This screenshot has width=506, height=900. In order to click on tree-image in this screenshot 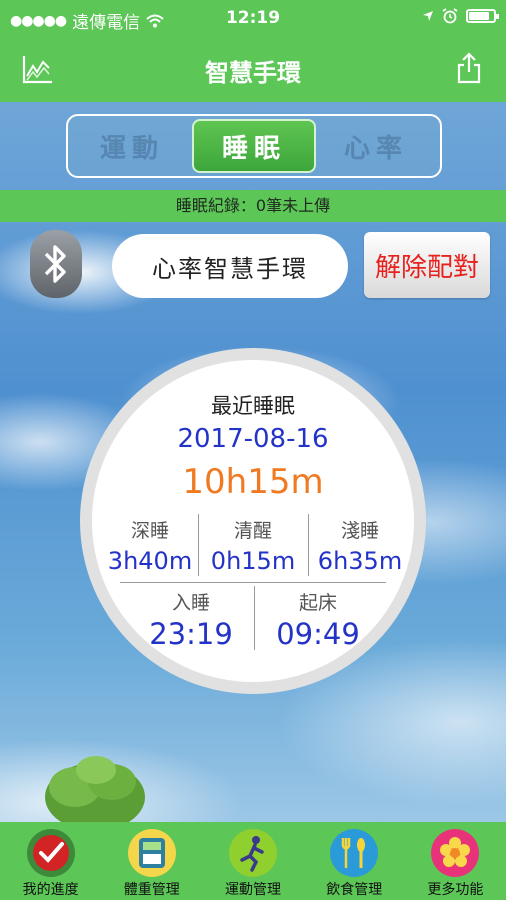, I will do `click(95, 793)`.